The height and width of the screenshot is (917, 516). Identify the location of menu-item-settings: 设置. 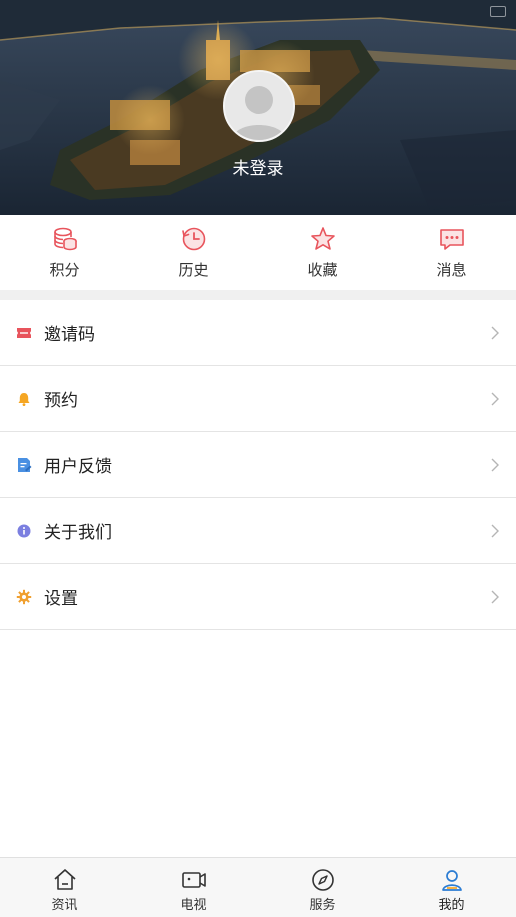
(258, 597).